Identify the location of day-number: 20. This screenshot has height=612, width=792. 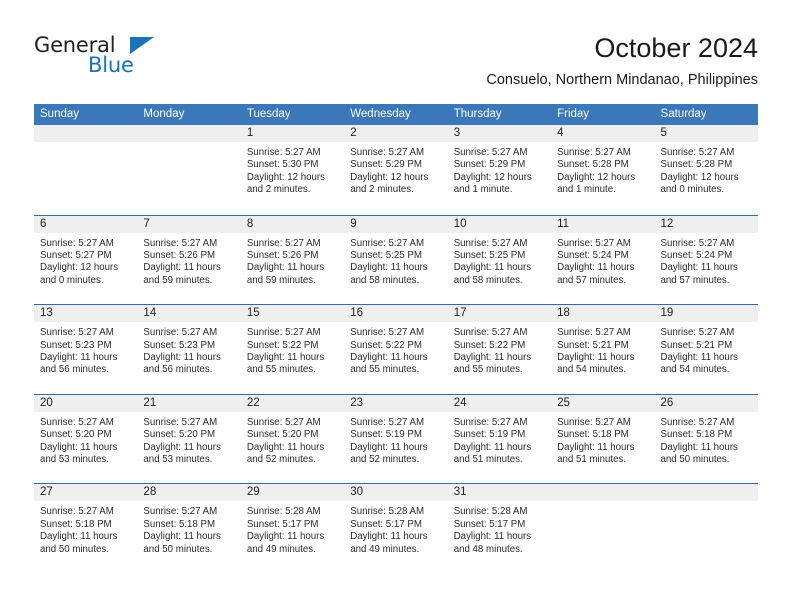
(46, 402).